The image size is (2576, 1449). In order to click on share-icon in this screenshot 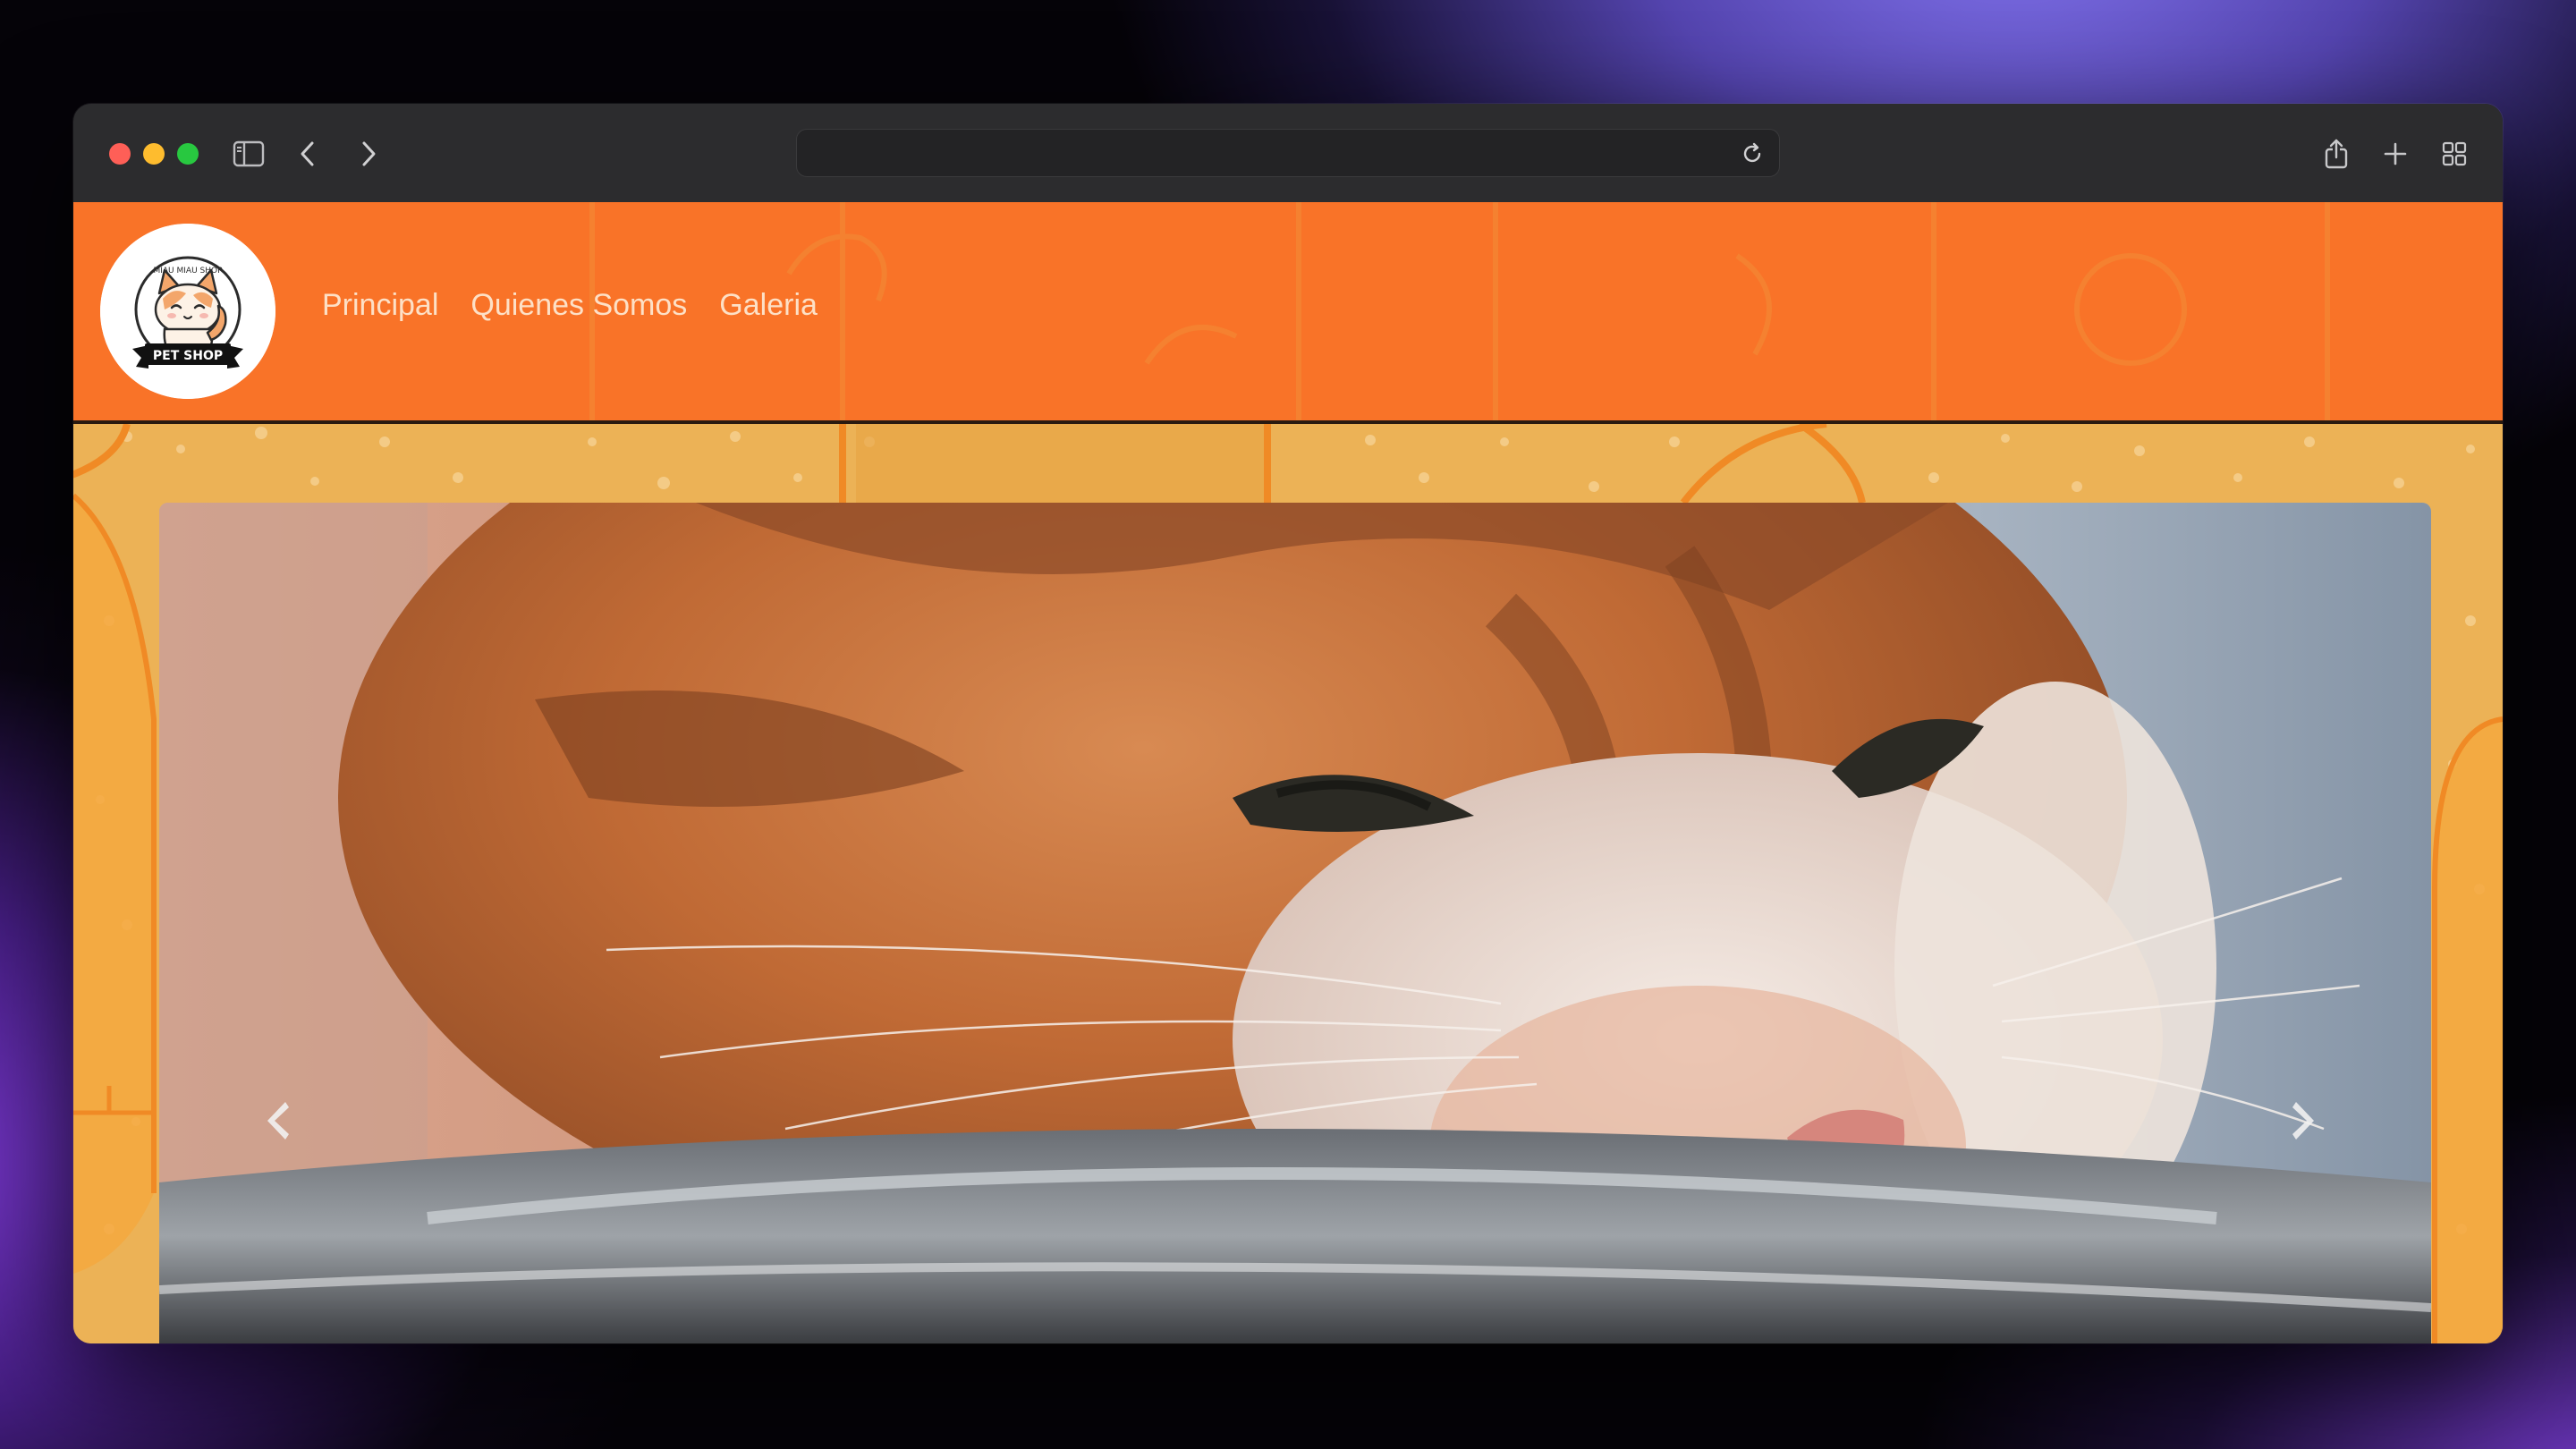, I will do `click(2336, 154)`.